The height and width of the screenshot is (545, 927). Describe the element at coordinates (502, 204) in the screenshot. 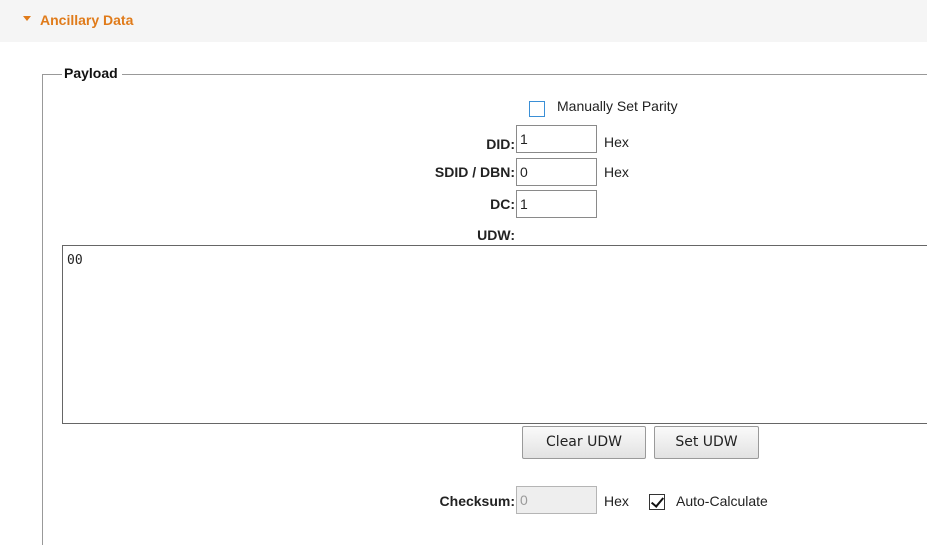

I see `dc-label: DC:` at that location.